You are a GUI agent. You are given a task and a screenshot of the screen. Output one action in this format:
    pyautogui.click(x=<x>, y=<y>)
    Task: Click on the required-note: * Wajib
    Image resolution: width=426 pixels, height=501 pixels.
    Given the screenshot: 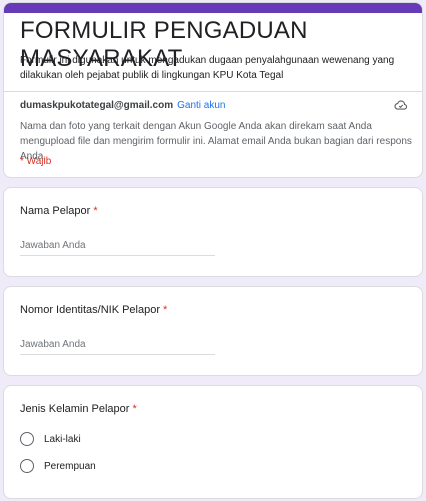 What is the action you would take?
    pyautogui.click(x=36, y=161)
    